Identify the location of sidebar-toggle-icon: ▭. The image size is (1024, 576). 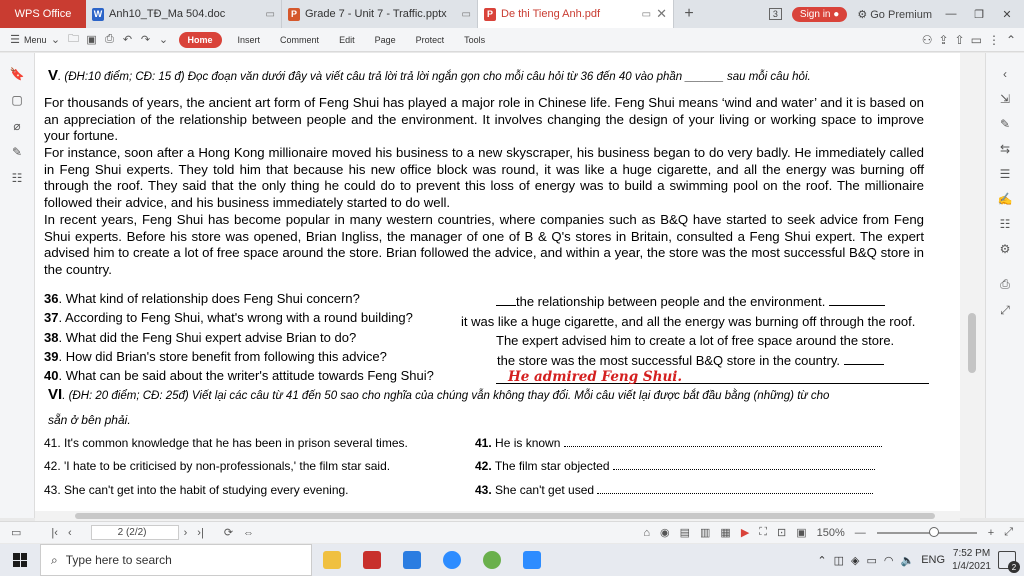
(16, 532).